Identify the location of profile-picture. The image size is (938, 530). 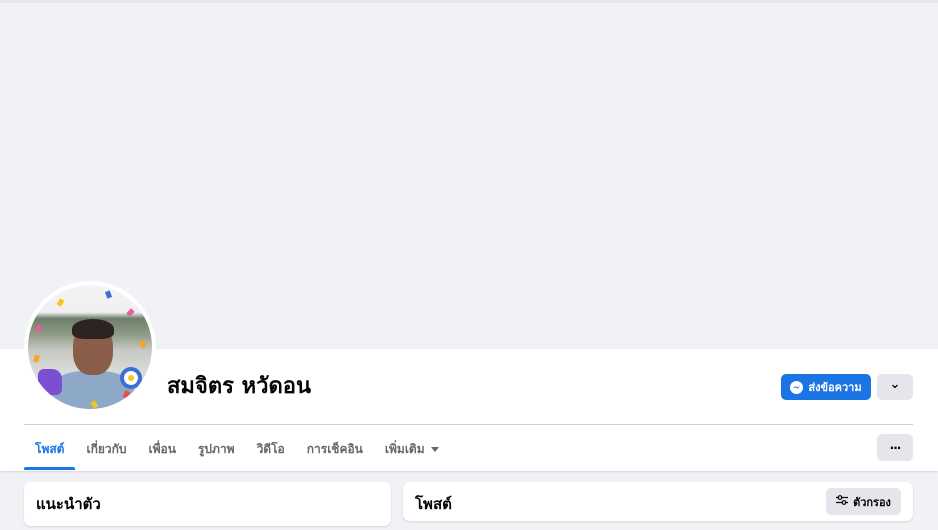
(90, 347).